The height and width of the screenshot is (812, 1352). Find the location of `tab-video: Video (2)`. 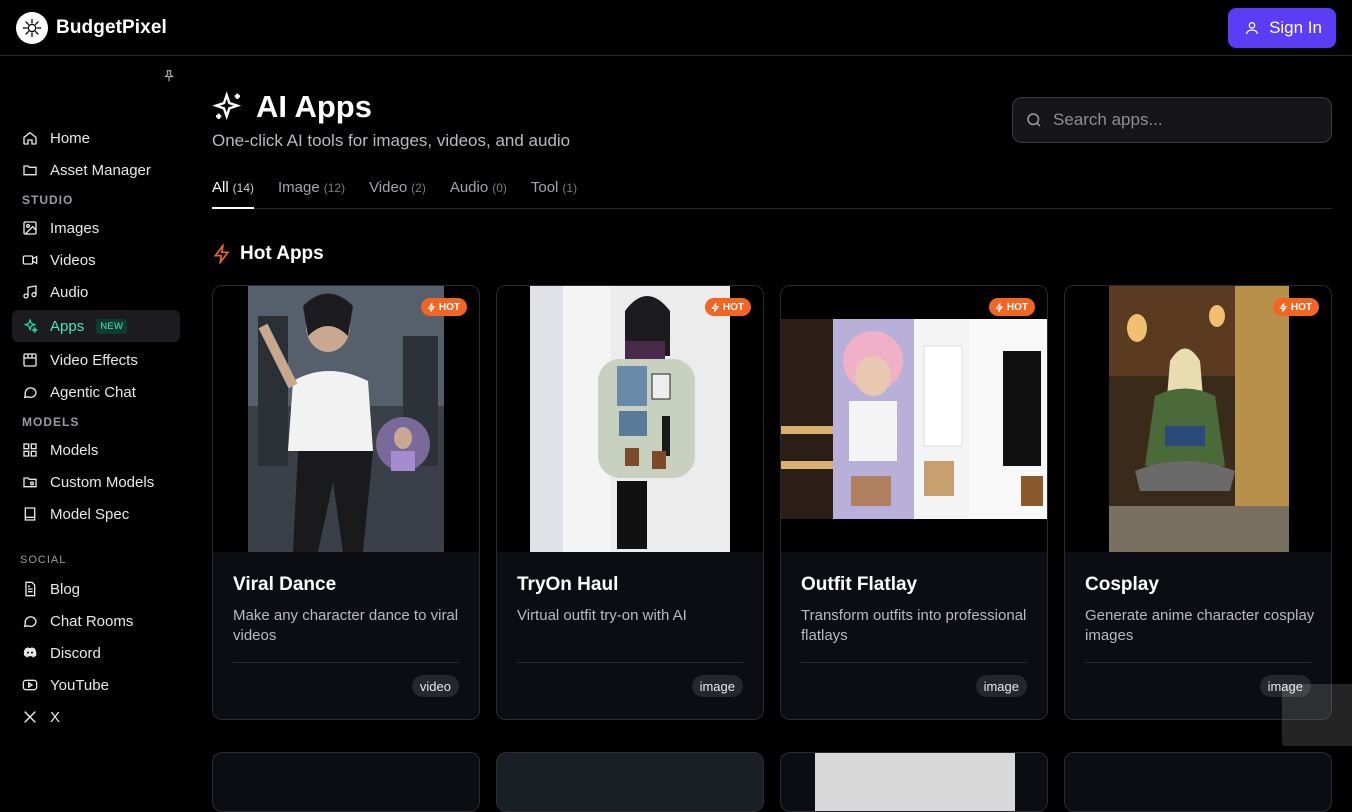

tab-video: Video (2) is located at coordinates (397, 192).